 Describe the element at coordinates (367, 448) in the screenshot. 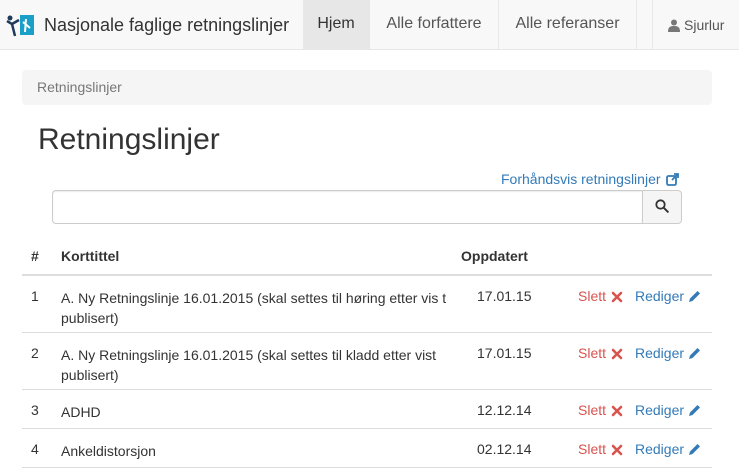

I see `table-row: 4 Ankeldistorsjon 02.12.14 Slett Rediger` at that location.